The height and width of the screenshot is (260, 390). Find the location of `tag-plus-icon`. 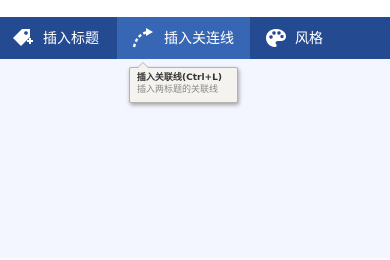

tag-plus-icon is located at coordinates (23, 38).